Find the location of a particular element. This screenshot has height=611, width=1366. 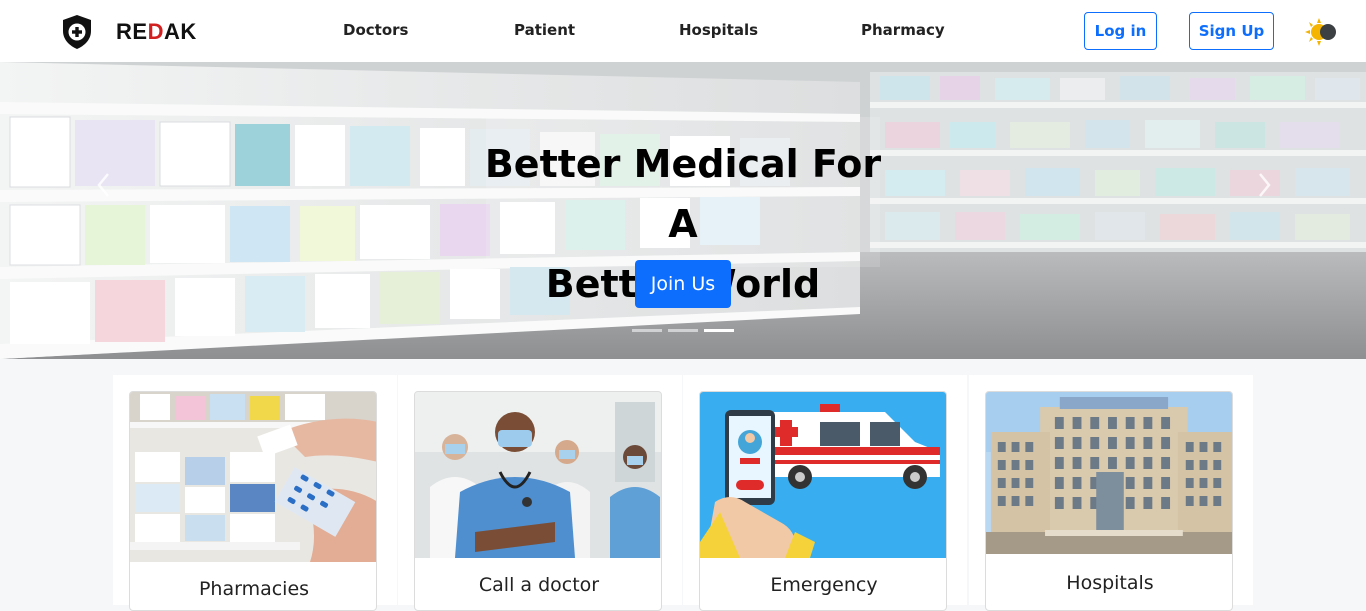

carousel-indicators is located at coordinates (683, 330).